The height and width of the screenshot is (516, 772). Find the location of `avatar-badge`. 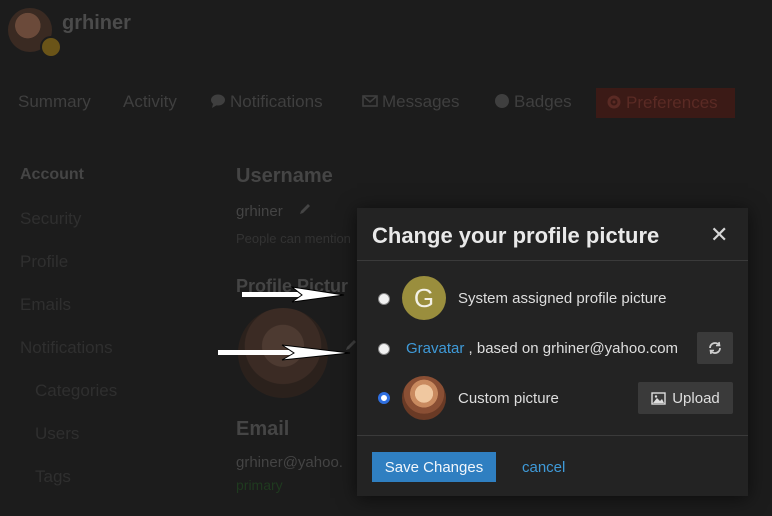

avatar-badge is located at coordinates (51, 47).